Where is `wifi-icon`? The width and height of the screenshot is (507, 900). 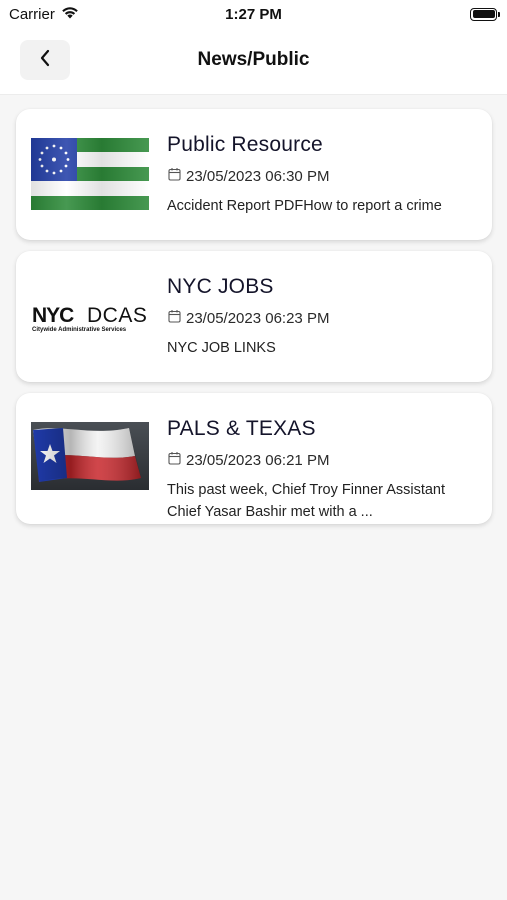
wifi-icon is located at coordinates (70, 14).